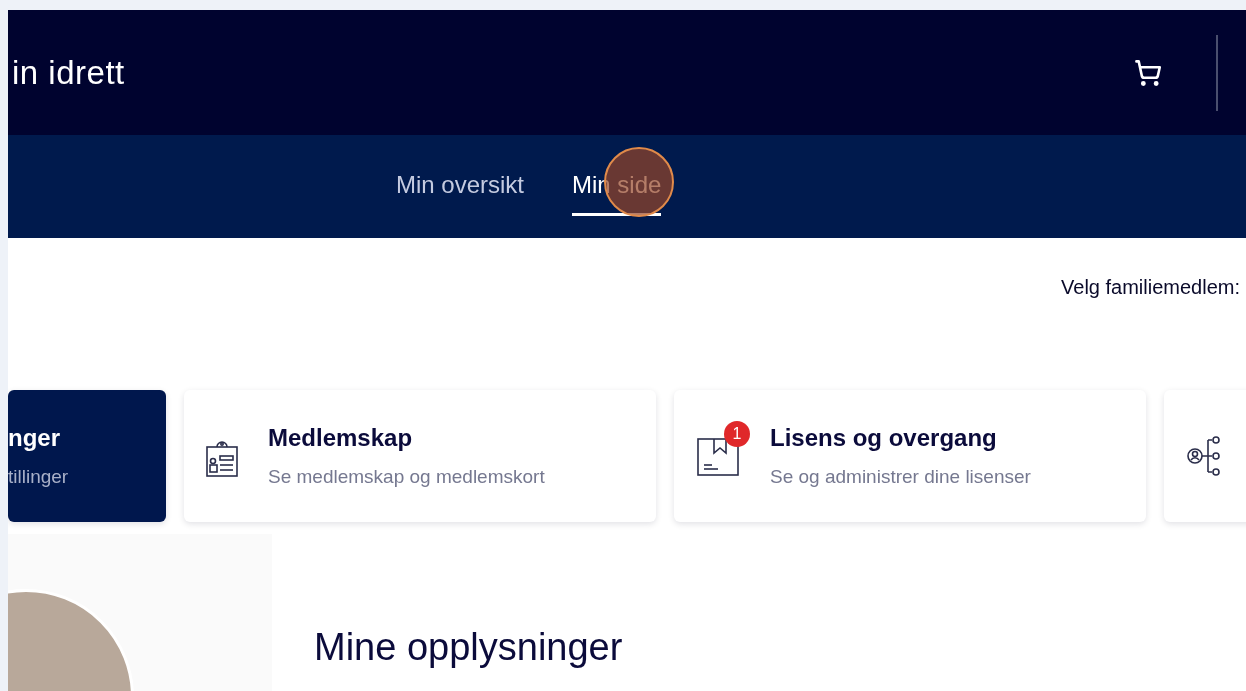  What do you see at coordinates (1150, 288) in the screenshot?
I see `family-member-label: Velg familiemedlem:` at bounding box center [1150, 288].